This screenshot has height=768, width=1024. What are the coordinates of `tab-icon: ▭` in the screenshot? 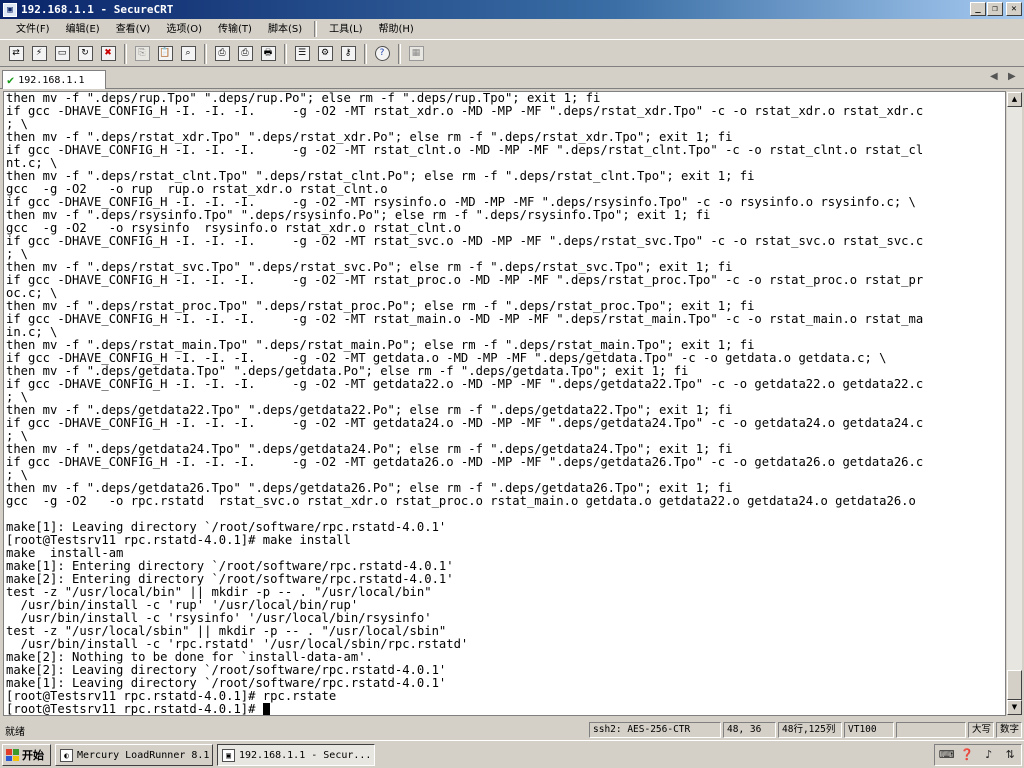 It's located at (62, 53).